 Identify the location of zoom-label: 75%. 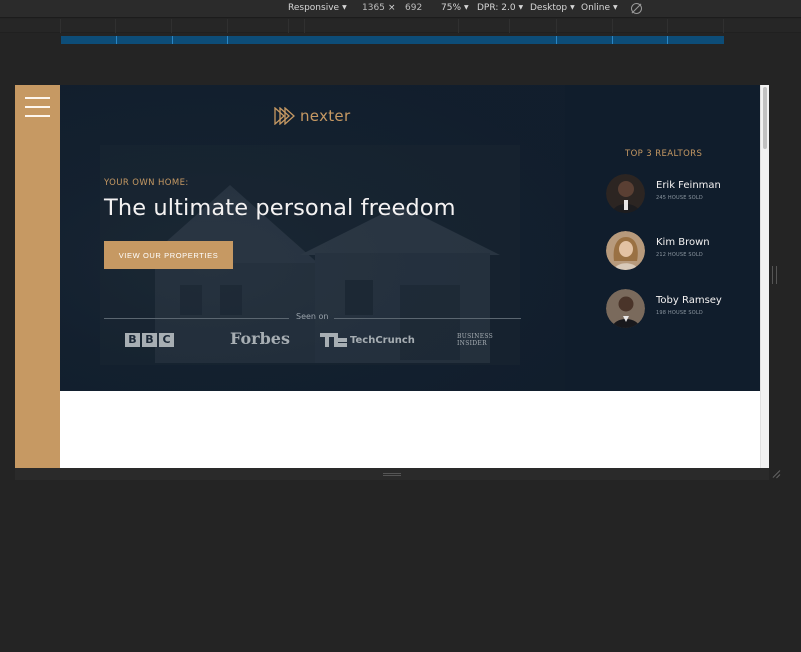
(451, 8).